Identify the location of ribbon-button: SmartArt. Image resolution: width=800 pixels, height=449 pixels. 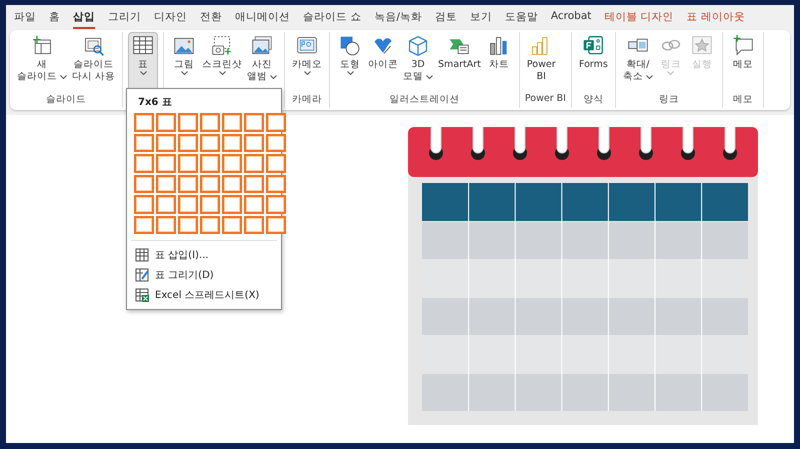
(459, 62).